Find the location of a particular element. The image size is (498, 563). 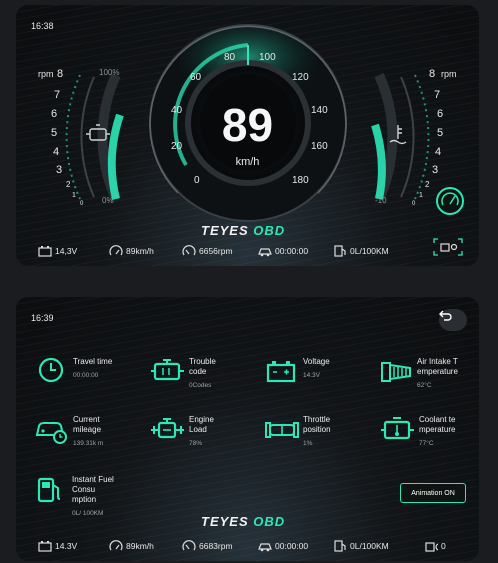

coolant-temperature-value: 77°C is located at coordinates (426, 443).